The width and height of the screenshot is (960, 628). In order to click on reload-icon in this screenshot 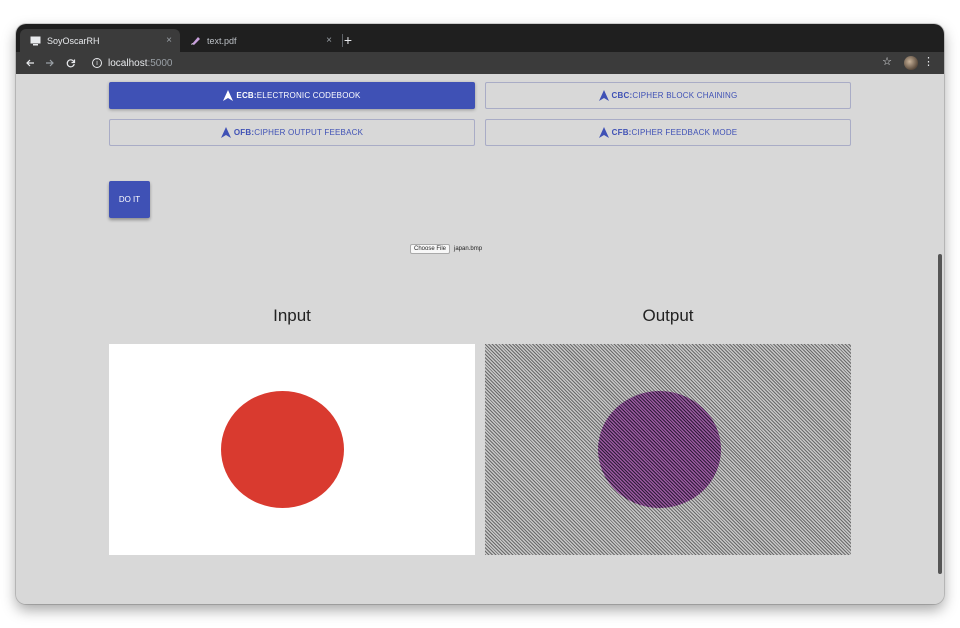, I will do `click(71, 63)`.